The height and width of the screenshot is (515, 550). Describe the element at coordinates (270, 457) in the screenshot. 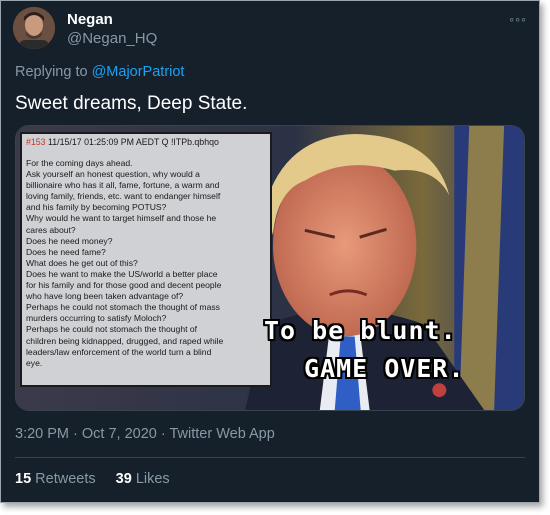

I see `divider` at that location.